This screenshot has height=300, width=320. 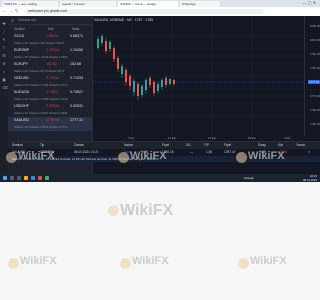 What do you see at coordinates (27, 20) in the screenshot?
I see `search-placeholder: Sembol ara` at bounding box center [27, 20].